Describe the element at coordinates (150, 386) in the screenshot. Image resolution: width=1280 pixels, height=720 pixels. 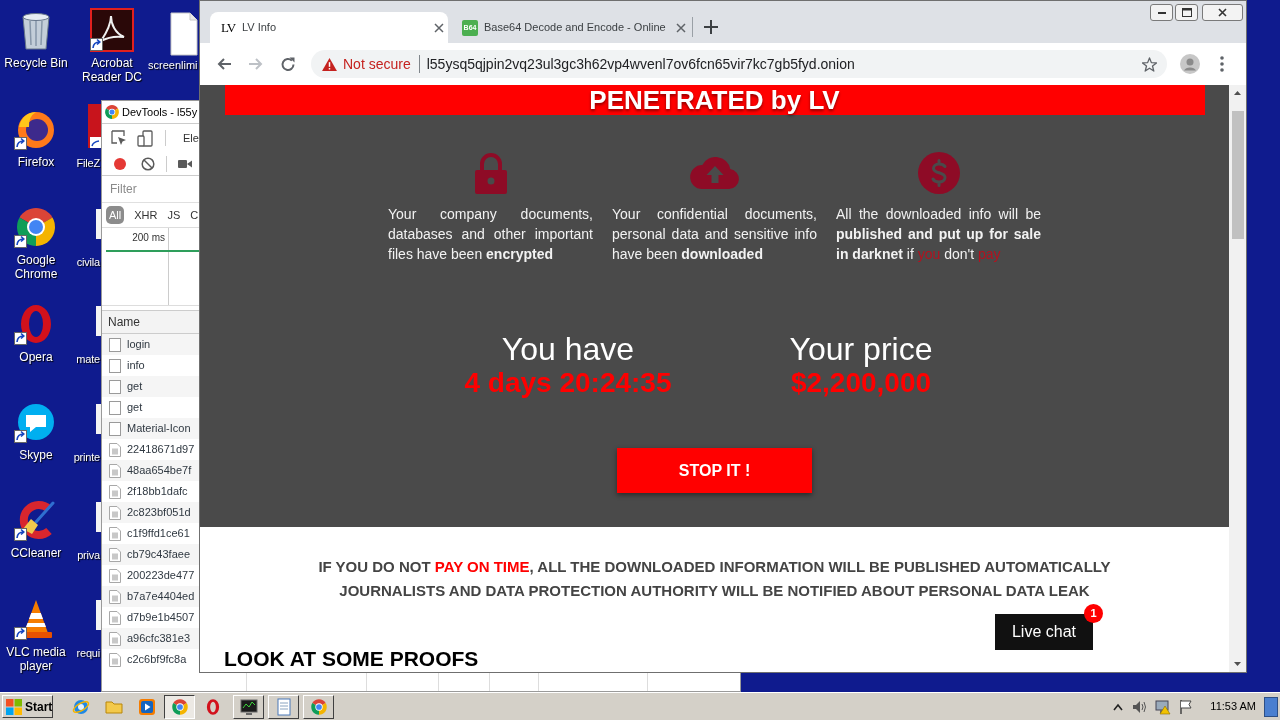
I see `request-row: get` at that location.